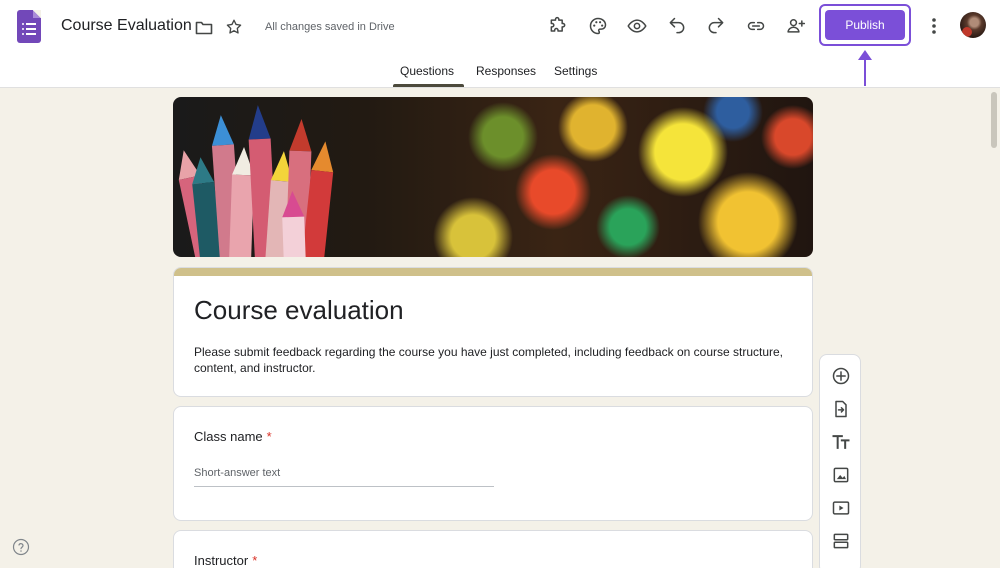  I want to click on add-image-icon, so click(841, 475).